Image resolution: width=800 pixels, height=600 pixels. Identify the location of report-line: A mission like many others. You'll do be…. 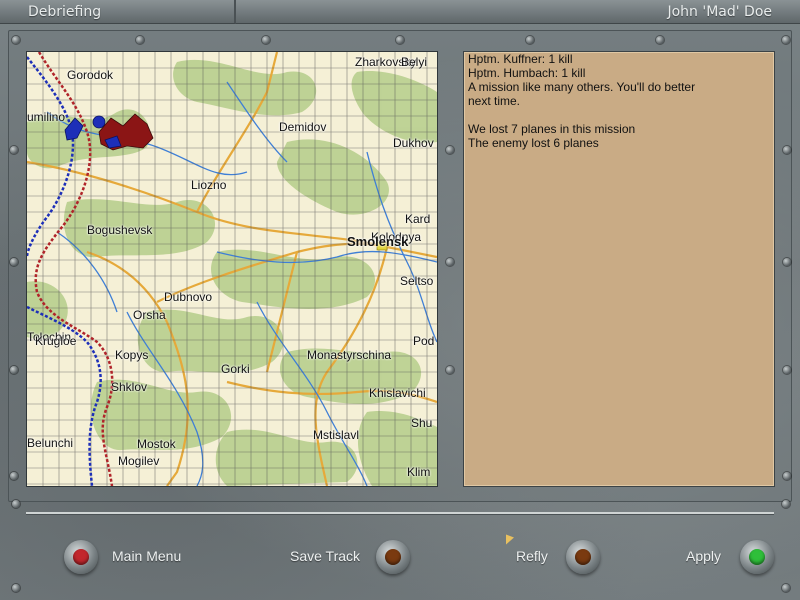
(582, 87).